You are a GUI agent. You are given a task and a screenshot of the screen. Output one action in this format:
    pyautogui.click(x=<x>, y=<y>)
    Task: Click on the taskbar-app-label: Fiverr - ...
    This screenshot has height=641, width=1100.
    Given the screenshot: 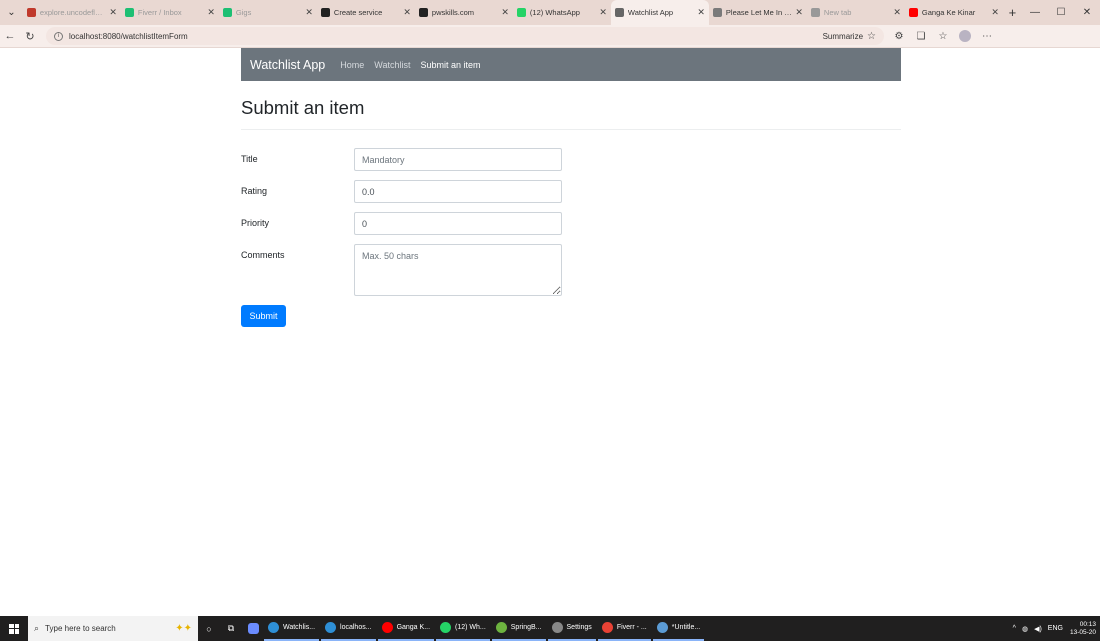 What is the action you would take?
    pyautogui.click(x=631, y=627)
    